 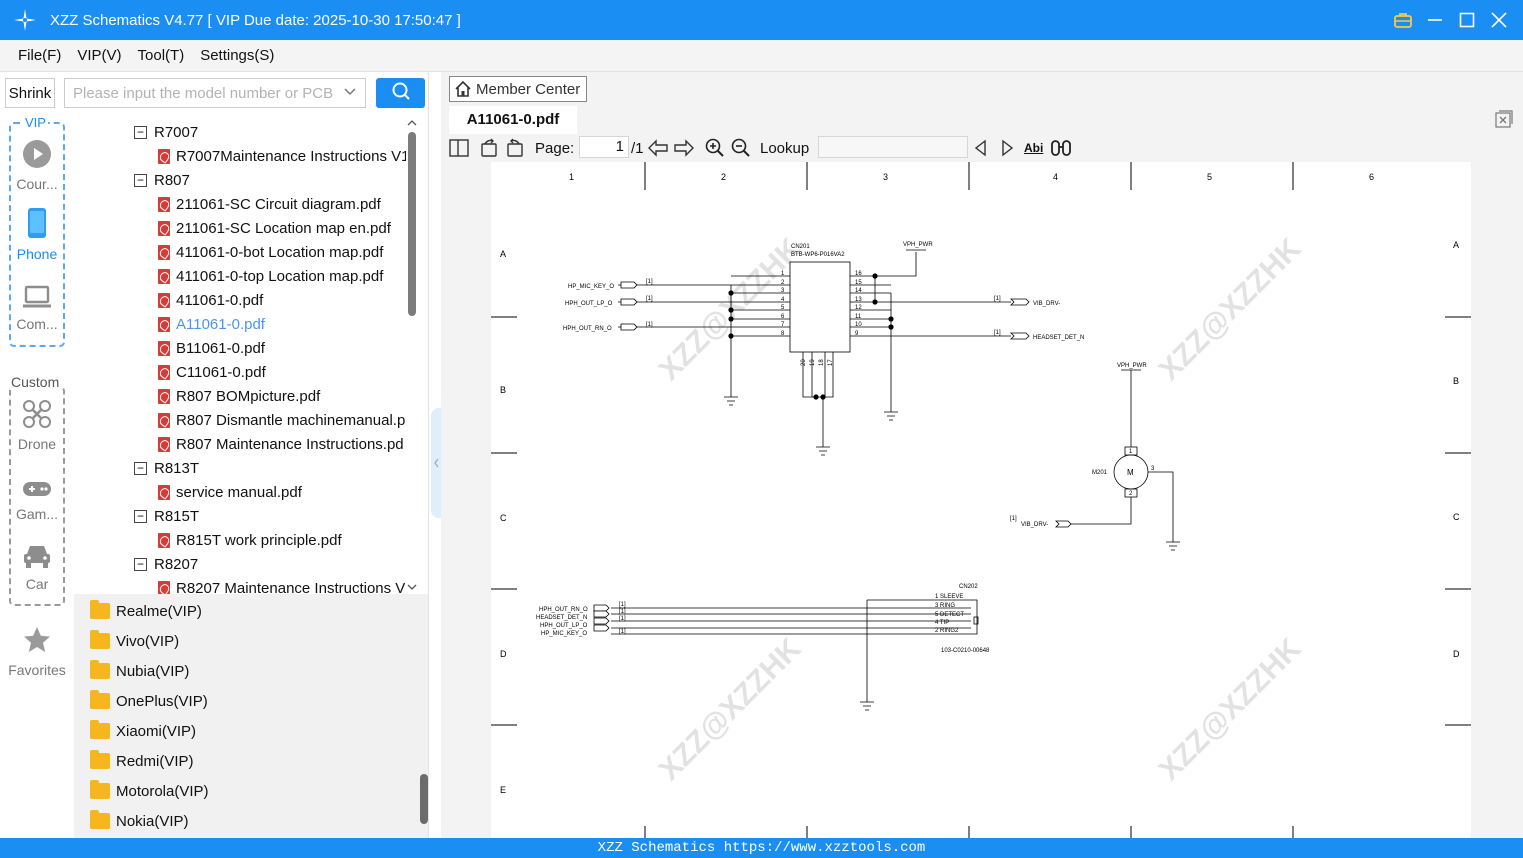 I want to click on svg-text: 103-C0210-00648, so click(x=965, y=651).